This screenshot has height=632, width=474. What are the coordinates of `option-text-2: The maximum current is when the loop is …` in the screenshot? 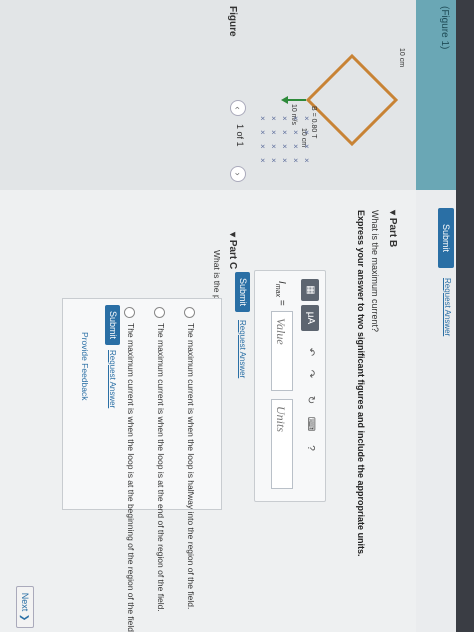 It's located at (161, 467).